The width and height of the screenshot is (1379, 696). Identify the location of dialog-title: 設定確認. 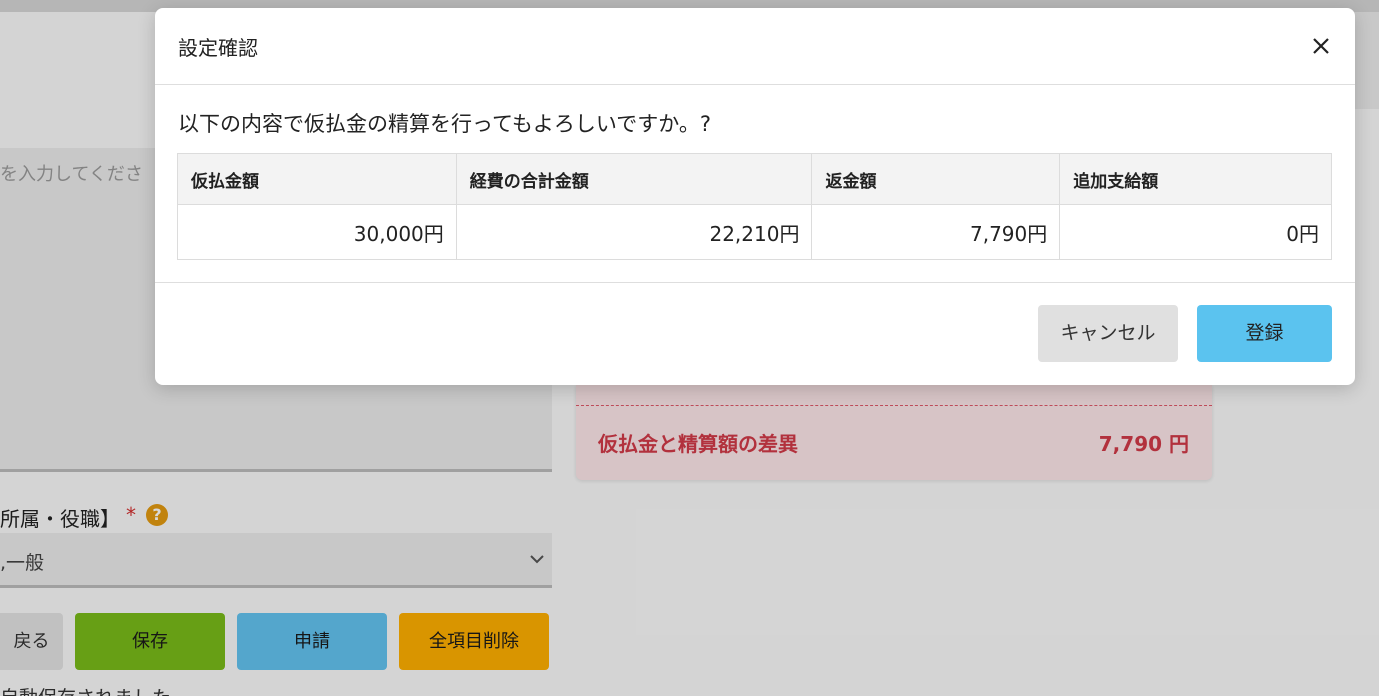
(218, 48).